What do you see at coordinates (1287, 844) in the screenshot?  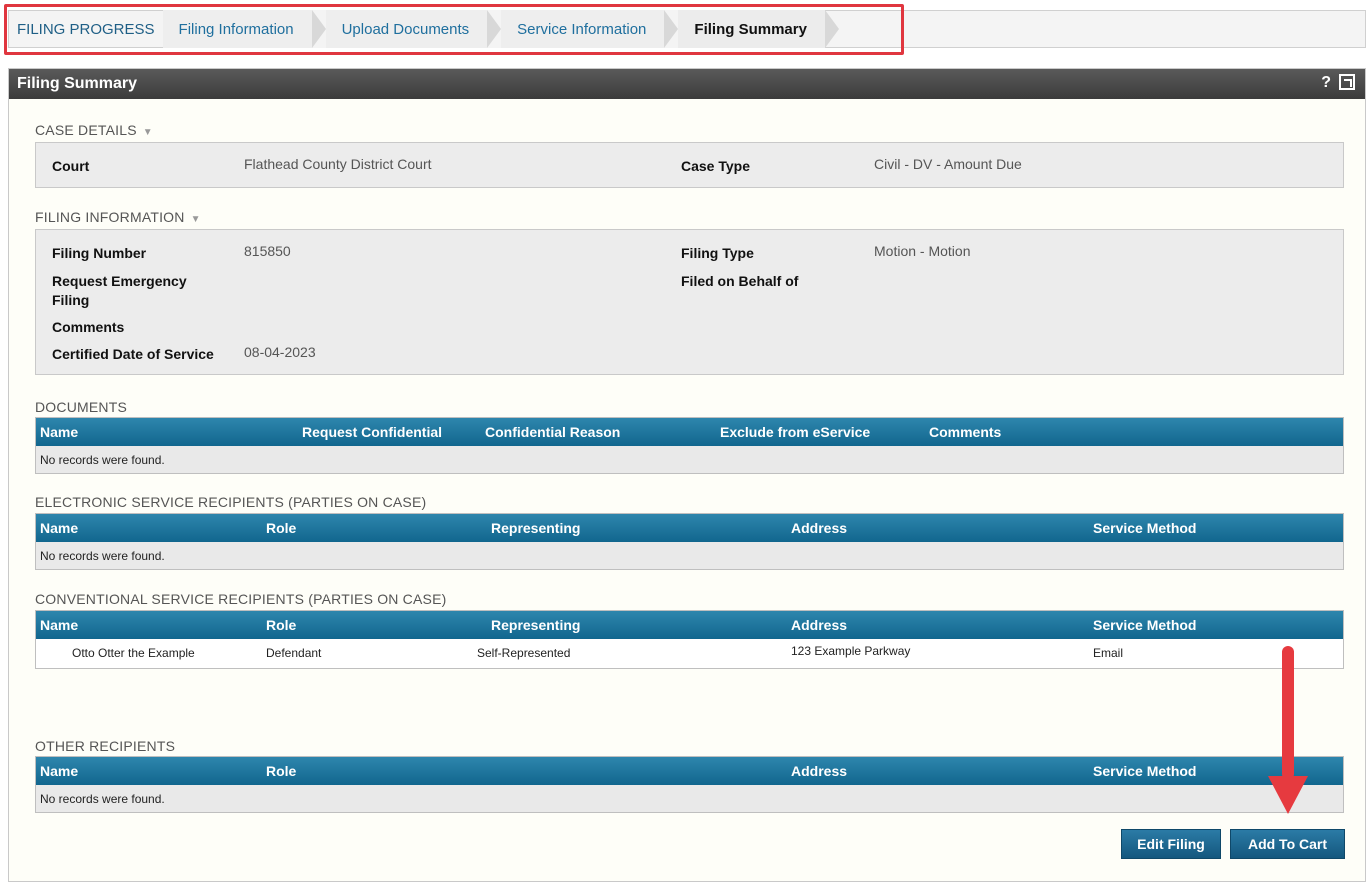 I see `add-to-cart-button: Add To Cart` at bounding box center [1287, 844].